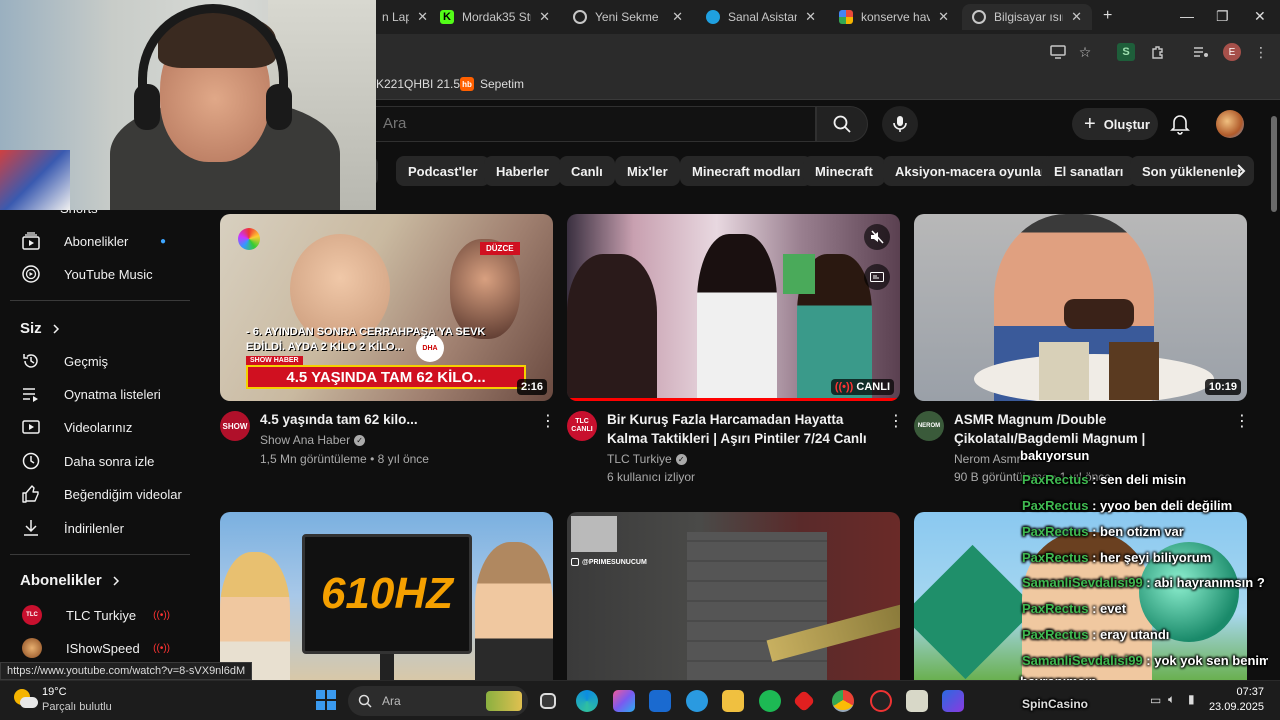  What do you see at coordinates (1089, 171) in the screenshot?
I see `chip: El sanatları` at bounding box center [1089, 171].